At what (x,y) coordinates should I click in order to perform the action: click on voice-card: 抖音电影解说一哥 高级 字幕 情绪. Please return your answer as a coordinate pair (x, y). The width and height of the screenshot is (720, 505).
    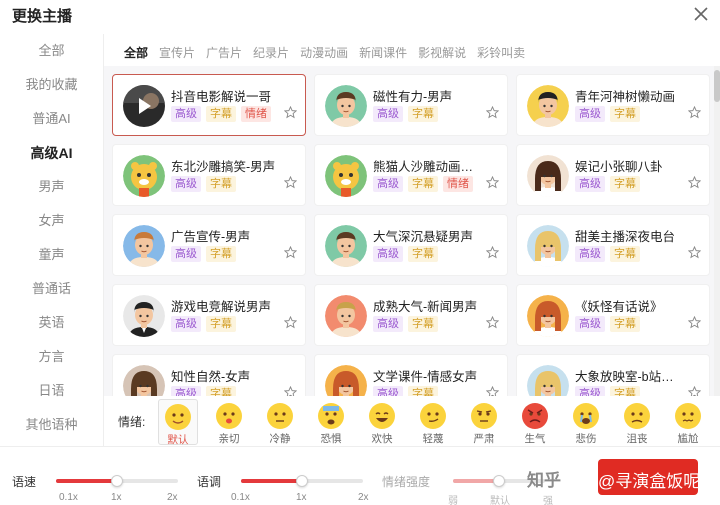
    Looking at the image, I should click on (209, 105).